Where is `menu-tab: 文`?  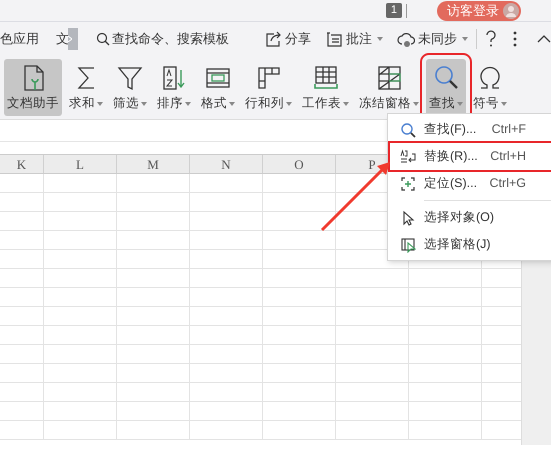 menu-tab: 文 is located at coordinates (62, 39).